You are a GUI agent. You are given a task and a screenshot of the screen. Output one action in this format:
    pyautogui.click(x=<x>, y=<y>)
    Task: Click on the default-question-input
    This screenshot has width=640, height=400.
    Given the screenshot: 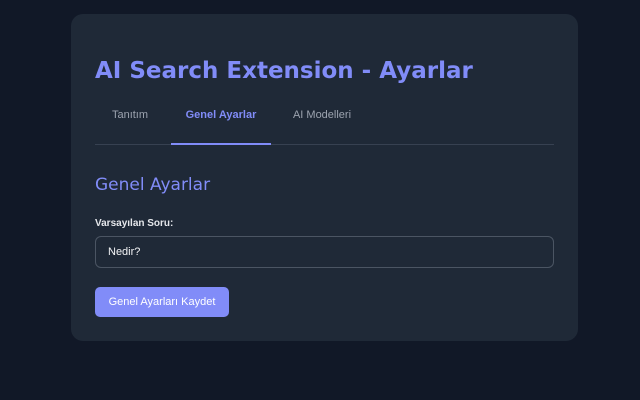 What is the action you would take?
    pyautogui.click(x=324, y=252)
    